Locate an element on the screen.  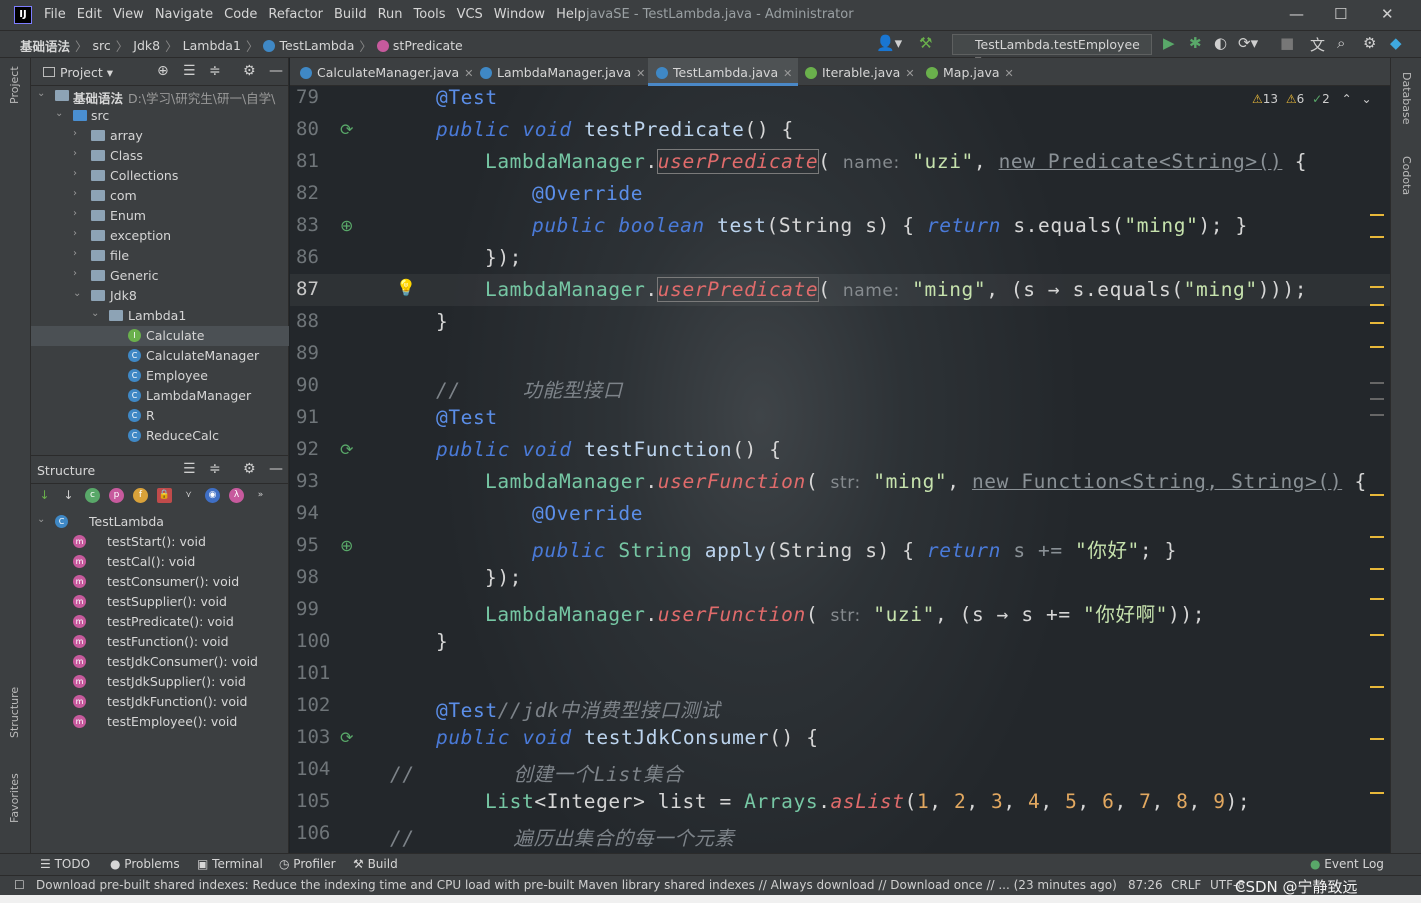
crumb-src: src is located at coordinates (102, 45).